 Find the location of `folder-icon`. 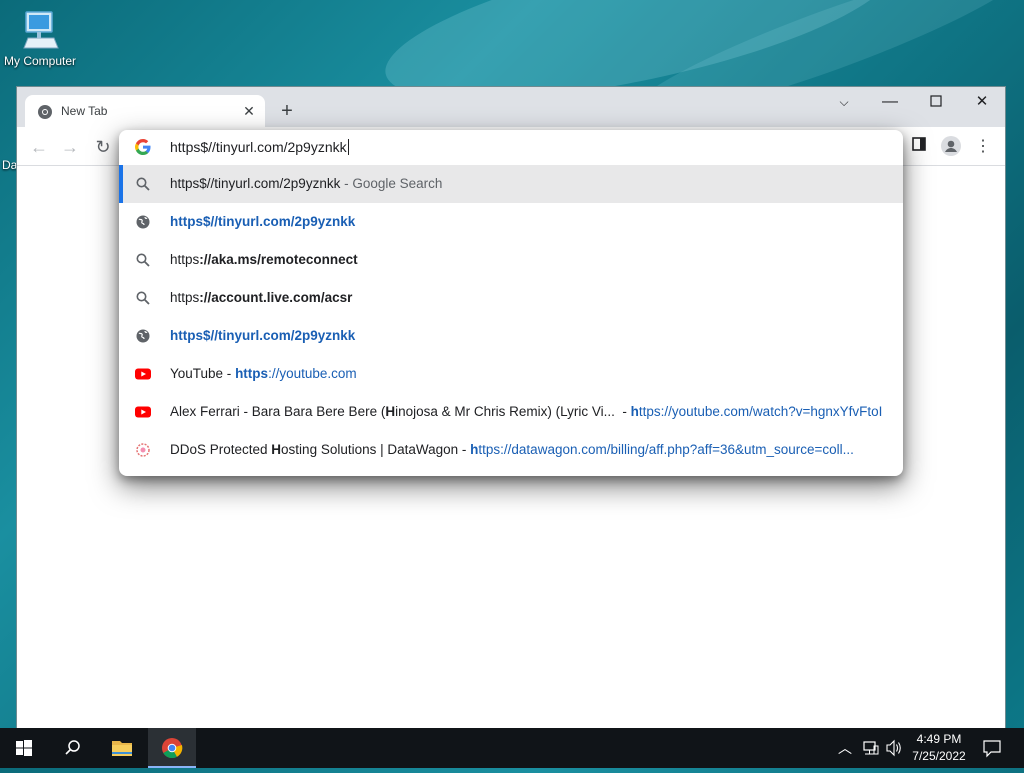

folder-icon is located at coordinates (122, 748).